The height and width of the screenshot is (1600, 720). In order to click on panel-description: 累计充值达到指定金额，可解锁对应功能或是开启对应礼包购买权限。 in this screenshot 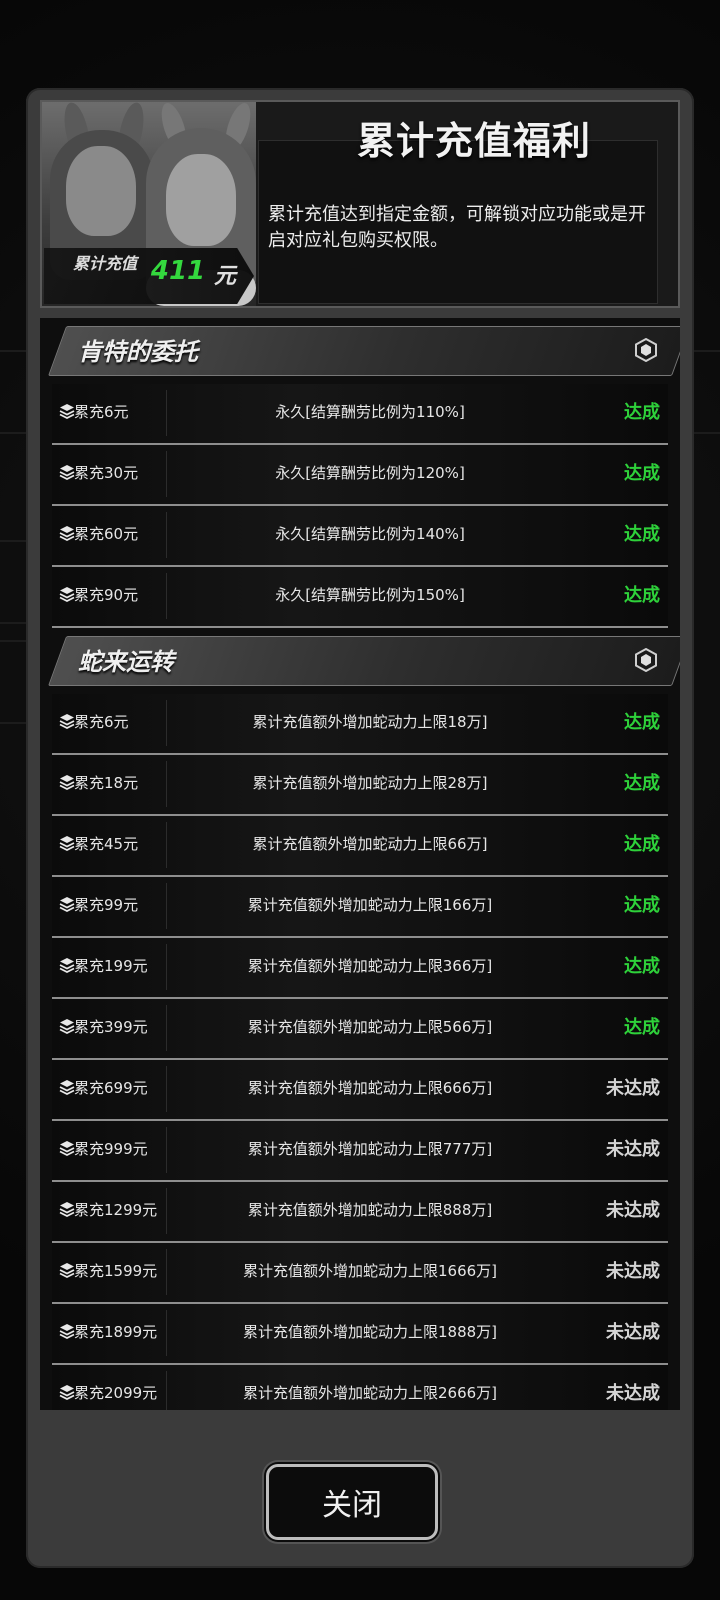, I will do `click(457, 227)`.